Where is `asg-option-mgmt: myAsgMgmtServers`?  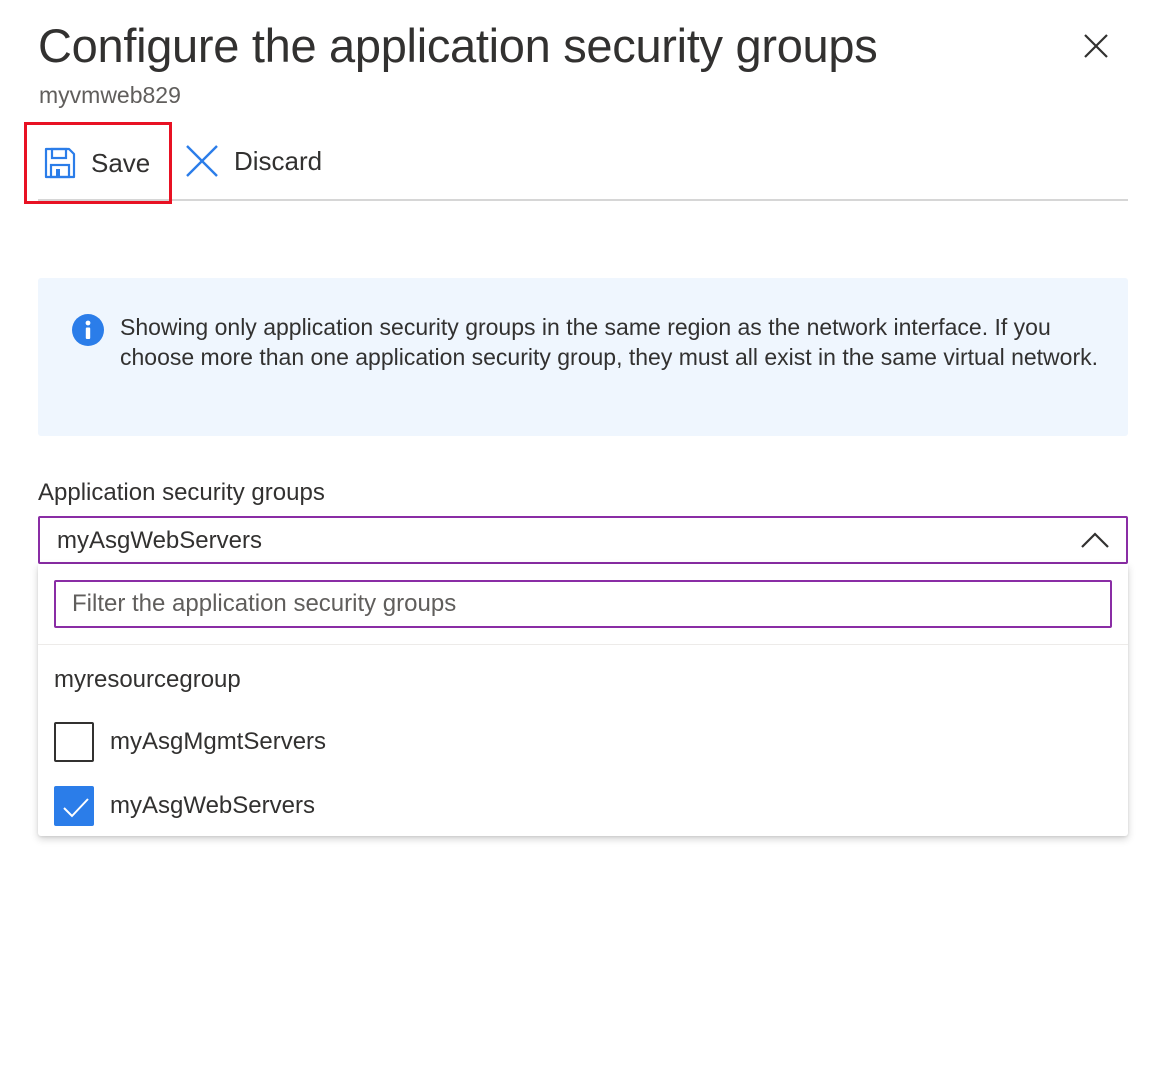
asg-option-mgmt: myAsgMgmtServers is located at coordinates (190, 742).